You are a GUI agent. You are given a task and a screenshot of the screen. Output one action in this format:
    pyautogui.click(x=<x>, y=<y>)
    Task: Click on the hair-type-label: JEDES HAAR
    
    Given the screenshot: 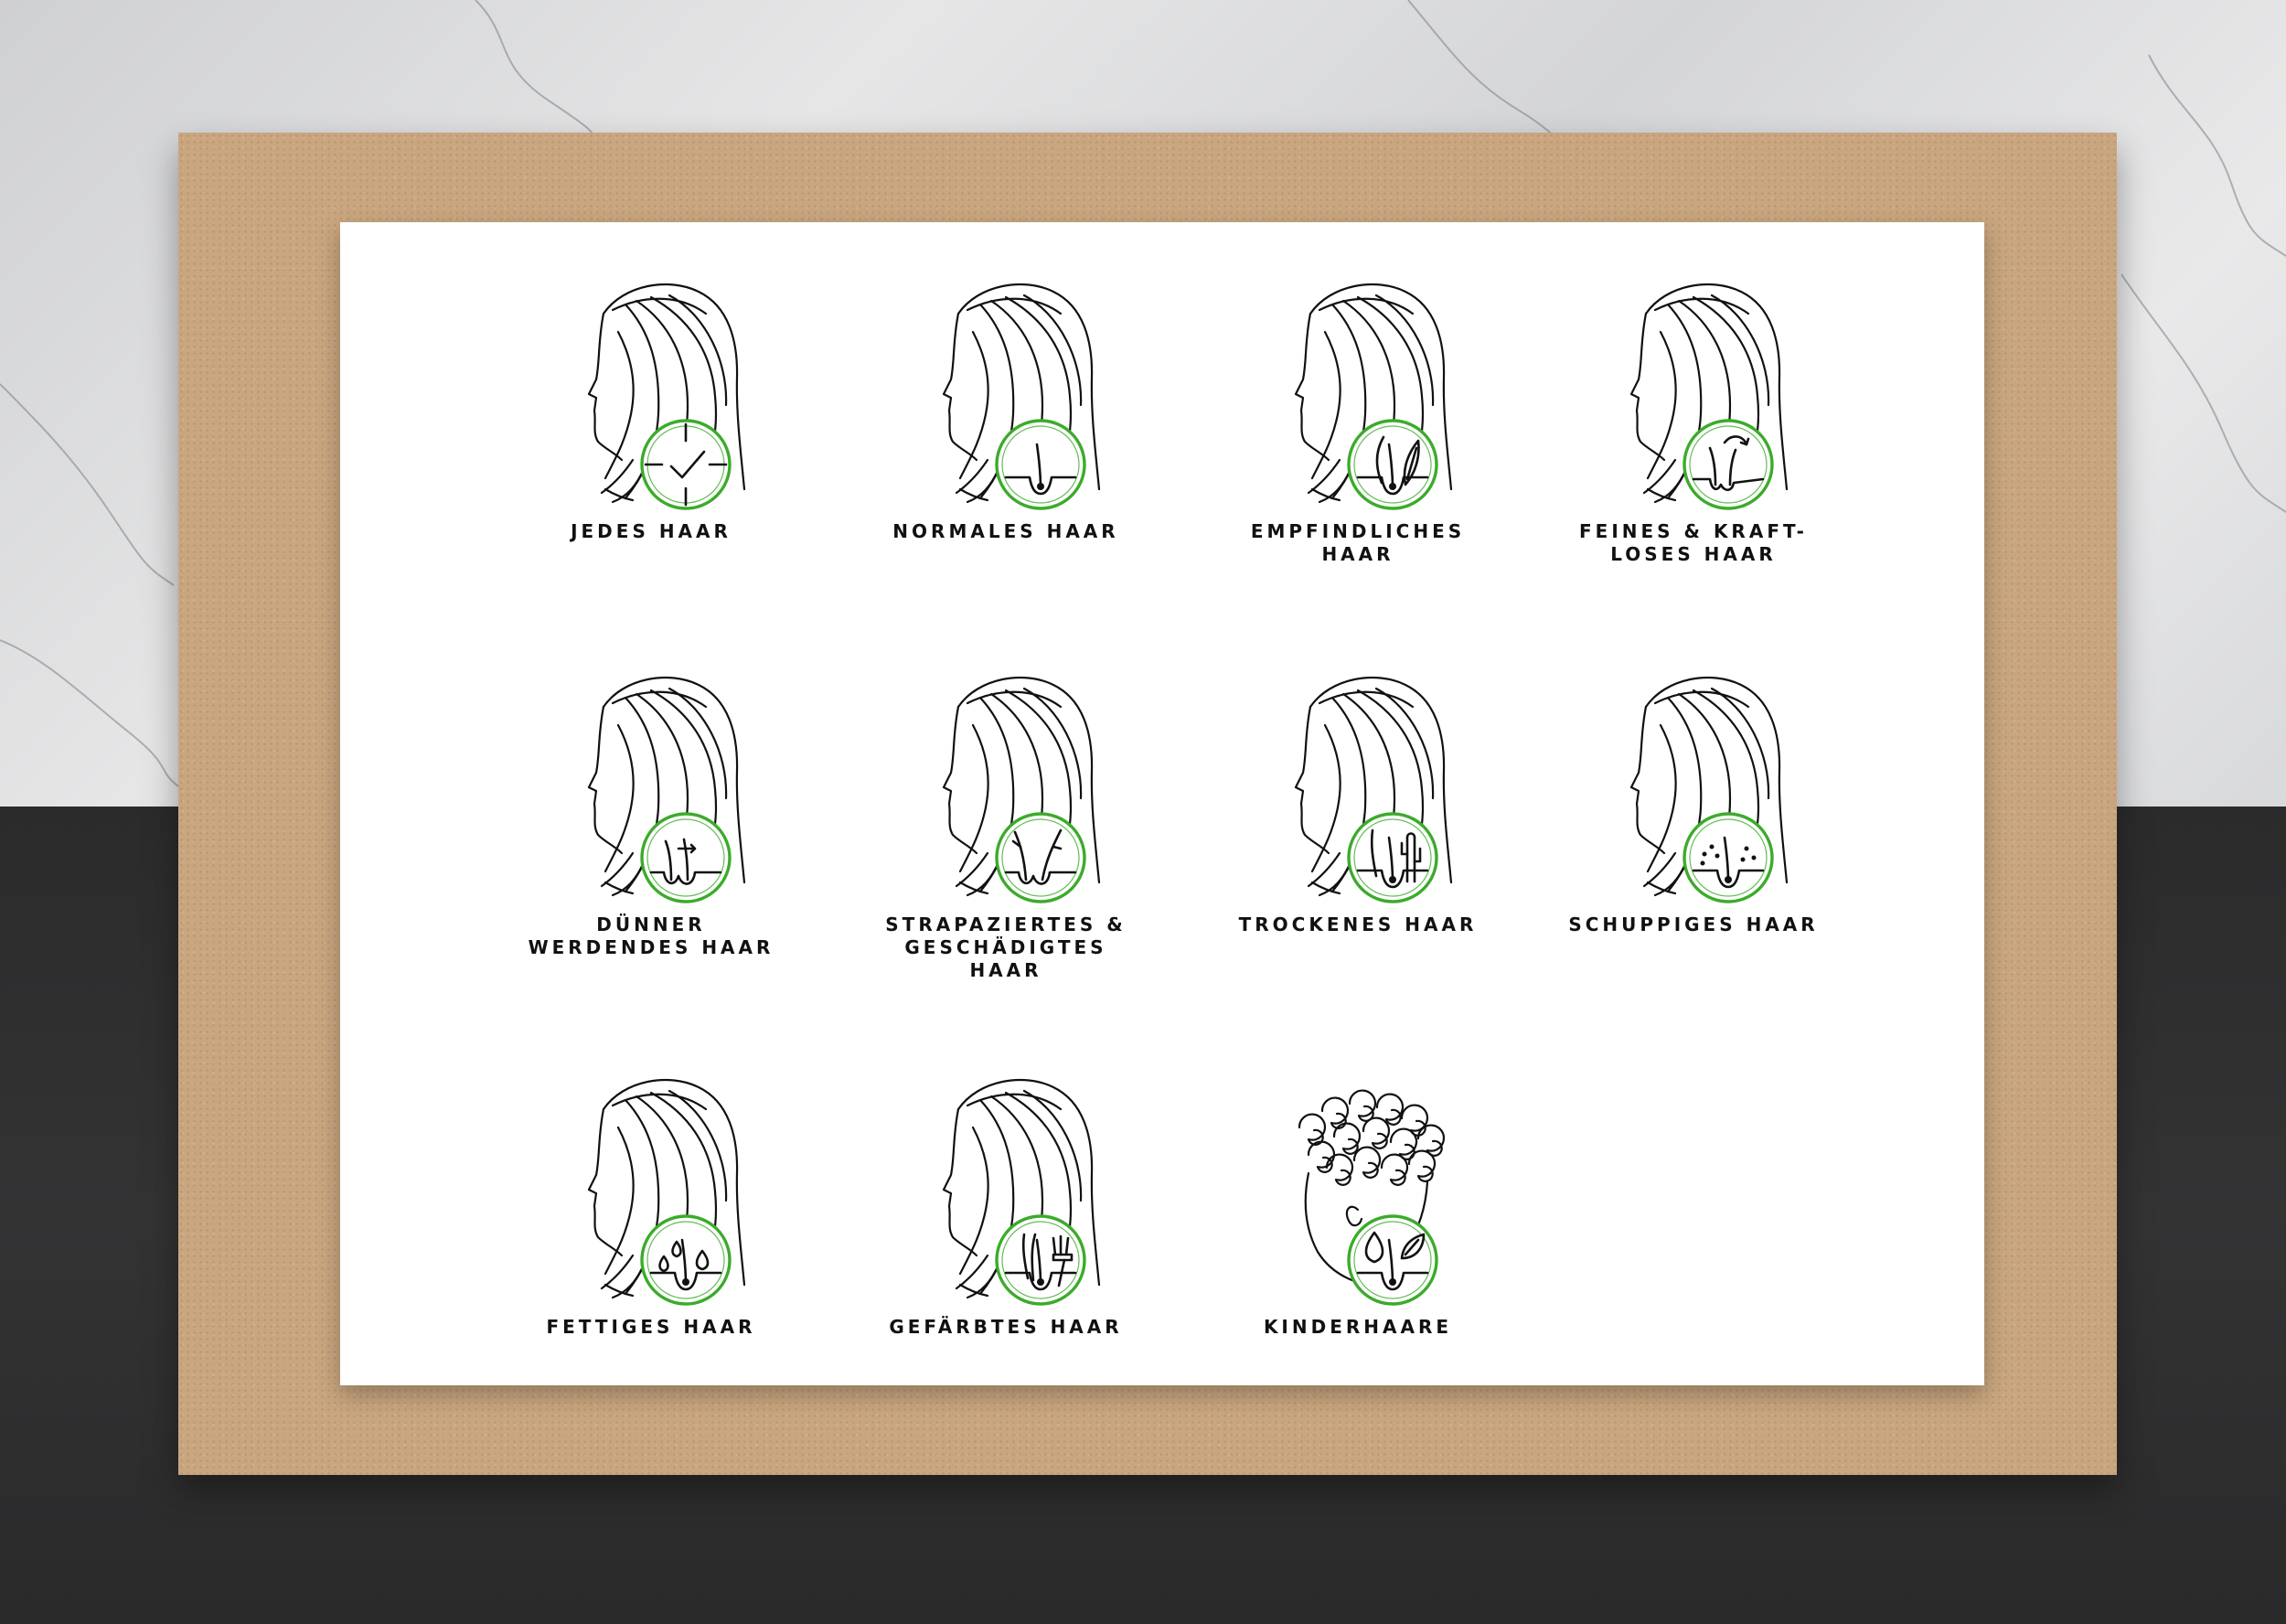 What is the action you would take?
    pyautogui.click(x=651, y=531)
    